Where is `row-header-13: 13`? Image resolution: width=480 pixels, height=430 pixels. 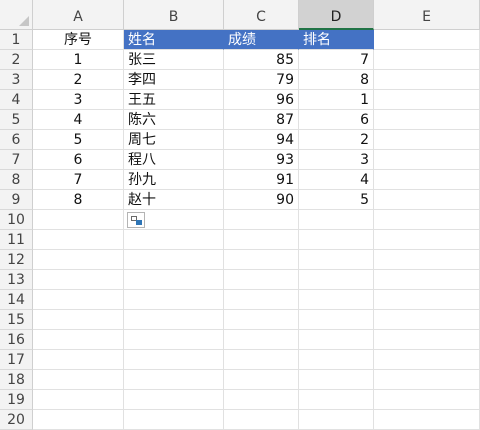 row-header-13: 13 is located at coordinates (16, 280).